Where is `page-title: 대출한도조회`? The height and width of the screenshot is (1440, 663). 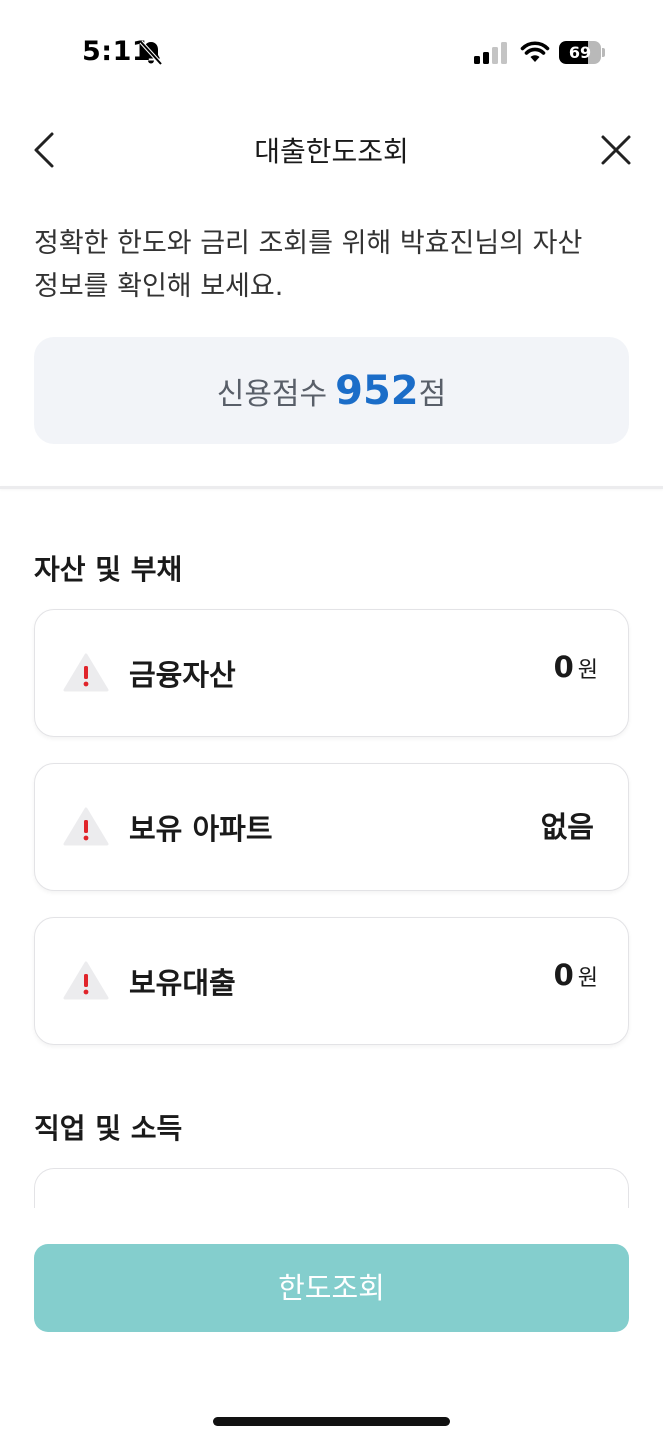 page-title: 대출한도조회 is located at coordinates (331, 151).